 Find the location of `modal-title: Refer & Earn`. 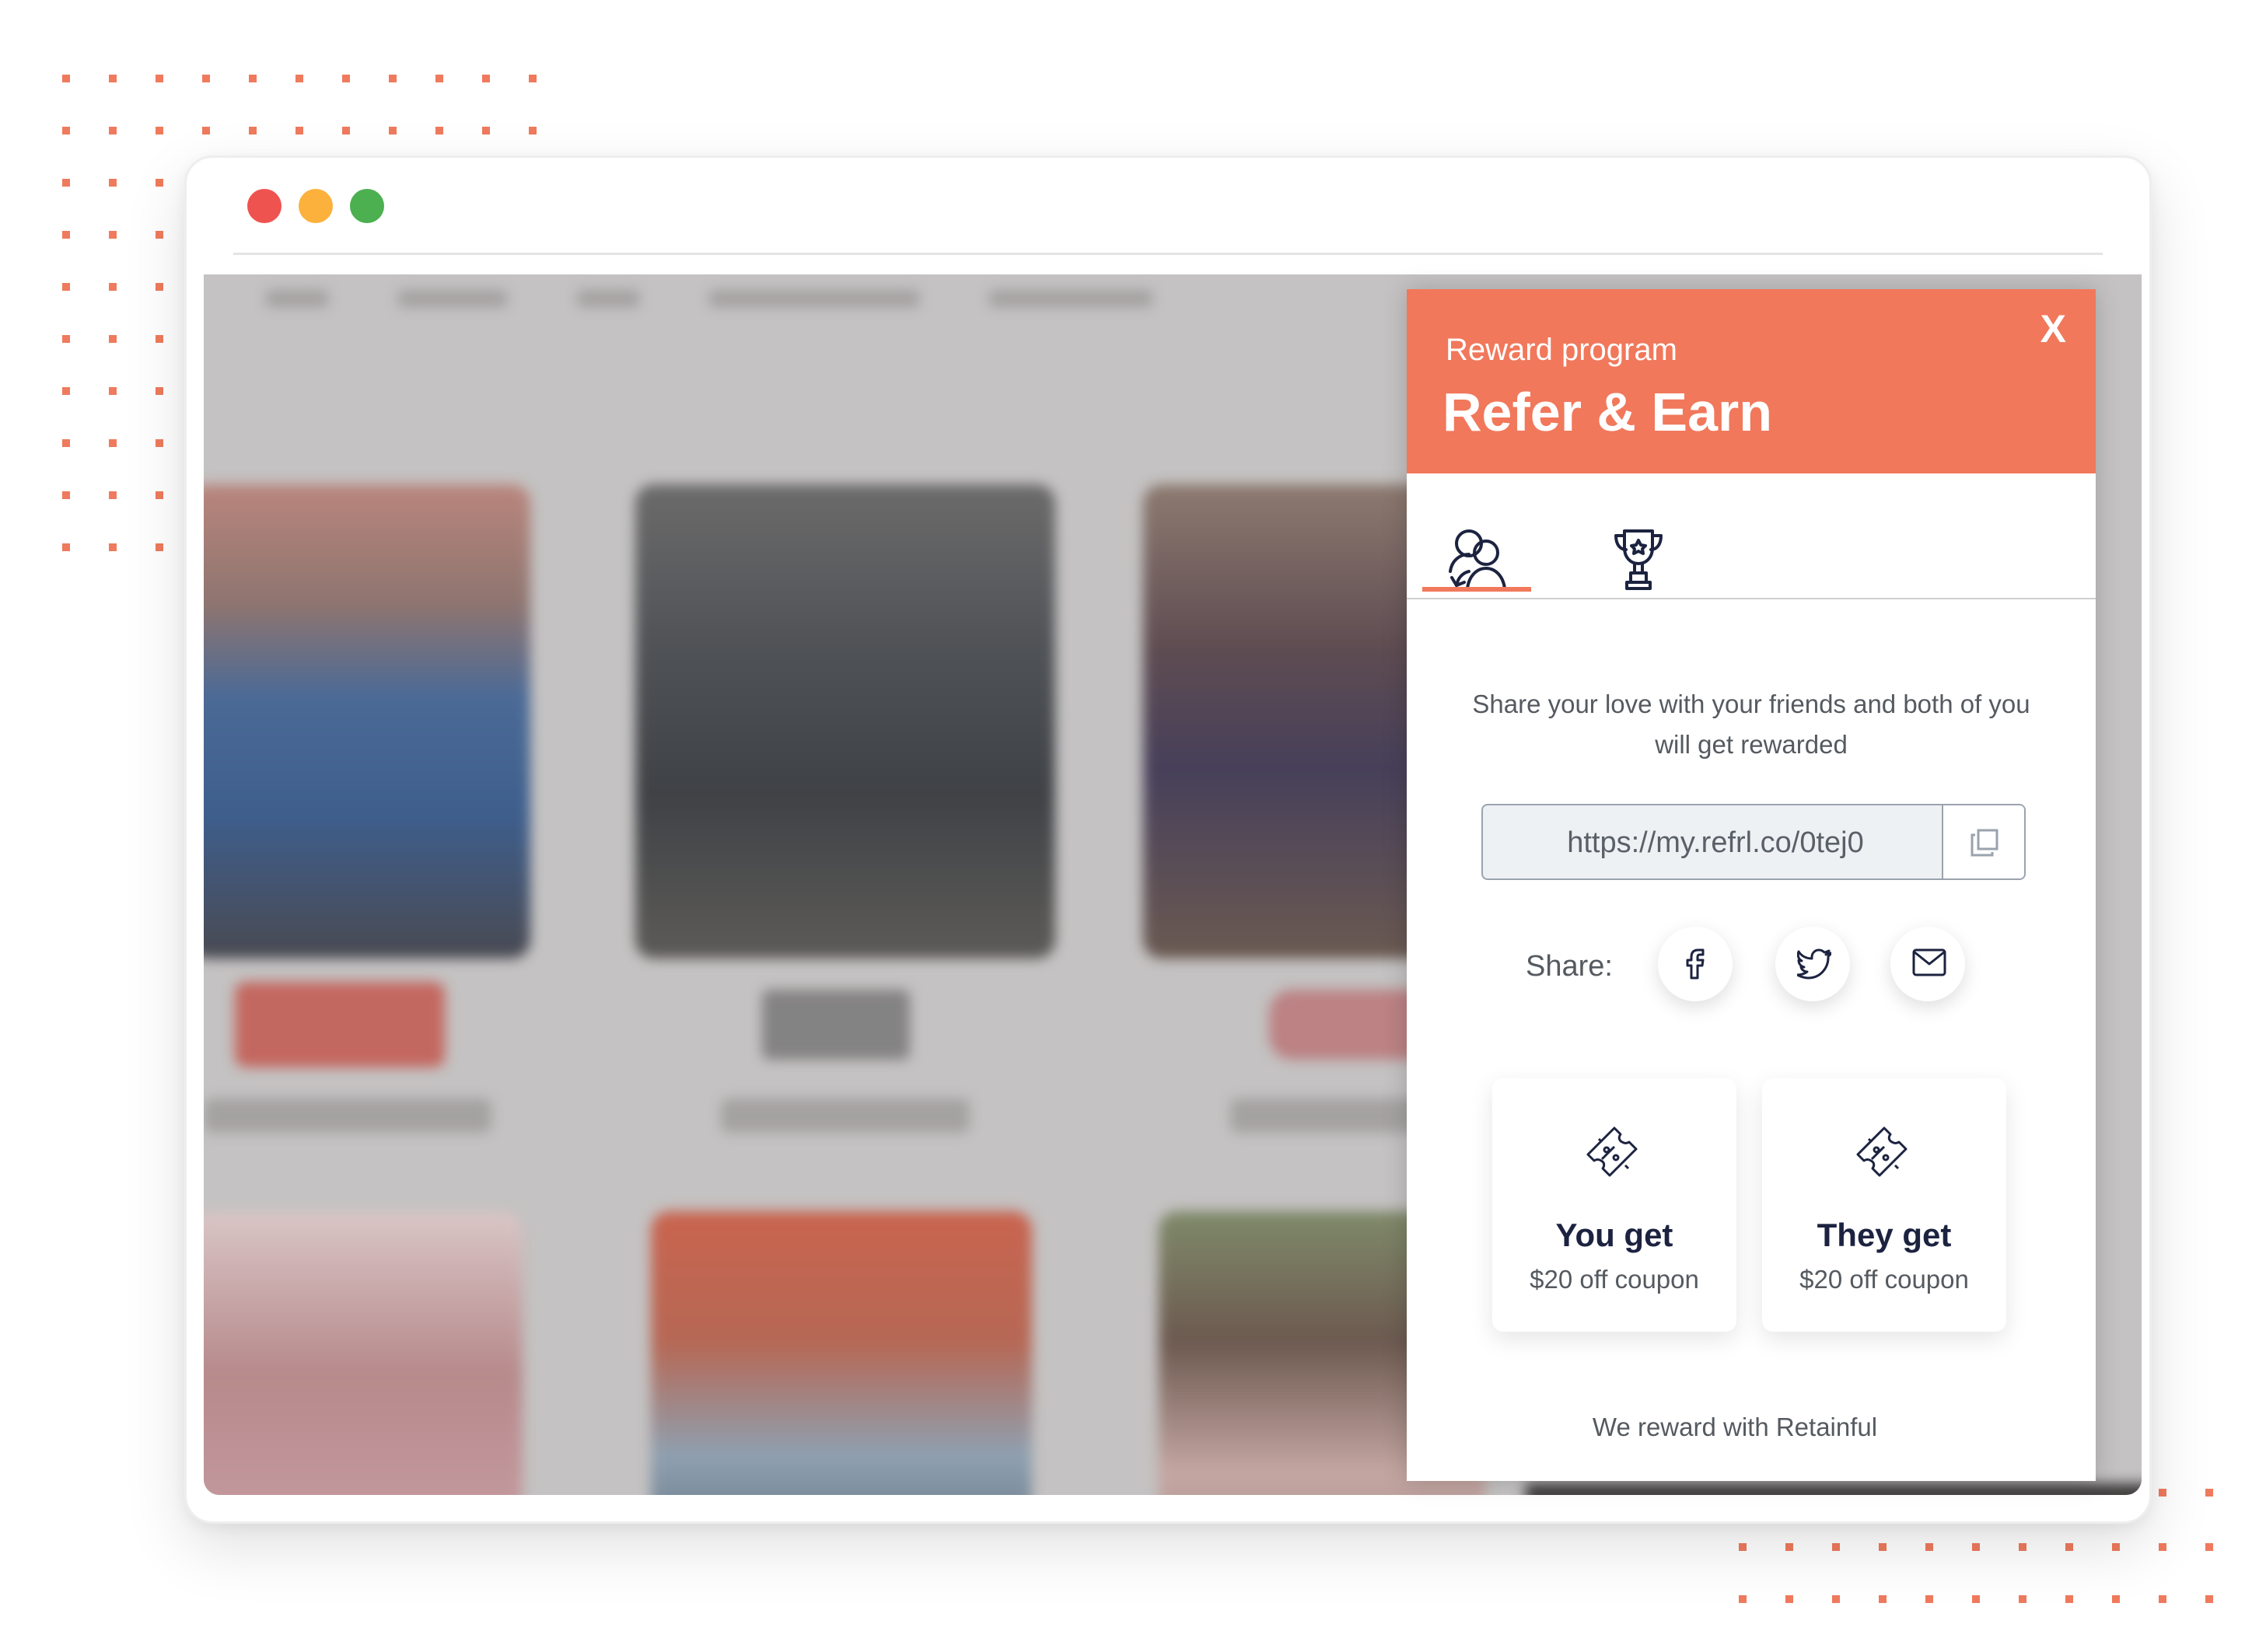

modal-title: Refer & Earn is located at coordinates (1608, 412).